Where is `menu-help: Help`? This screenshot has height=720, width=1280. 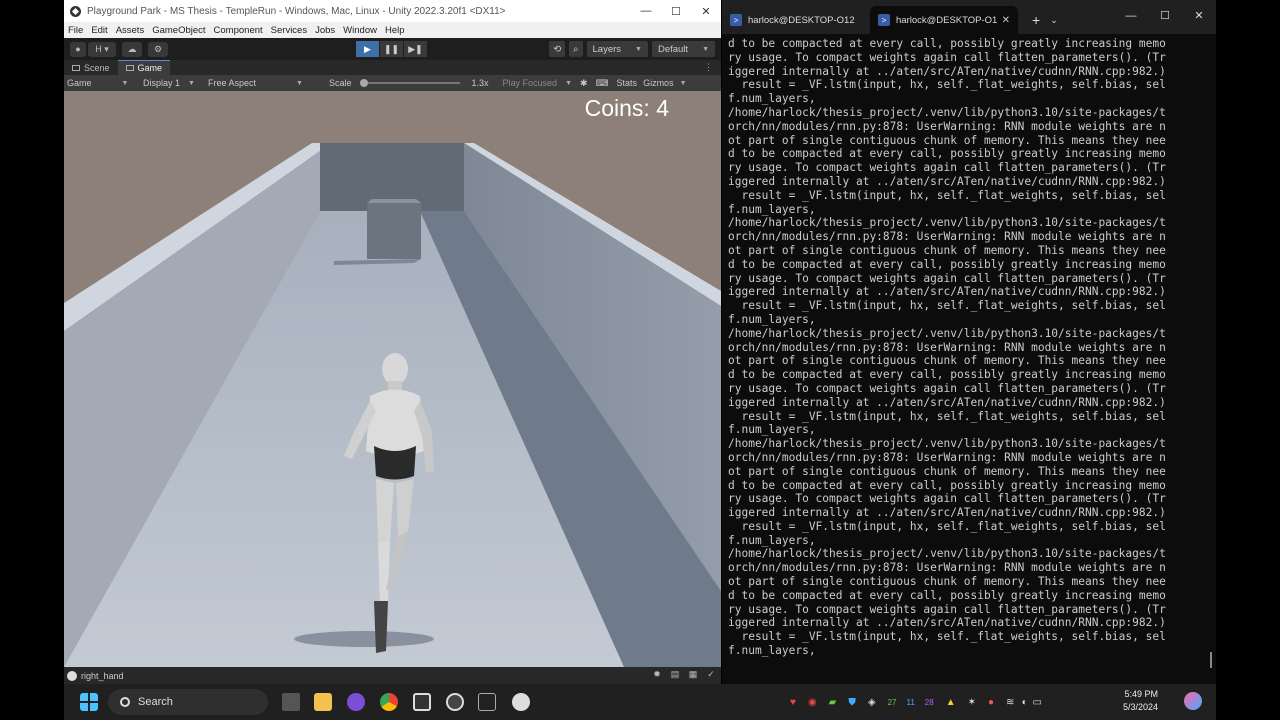 menu-help: Help is located at coordinates (395, 30).